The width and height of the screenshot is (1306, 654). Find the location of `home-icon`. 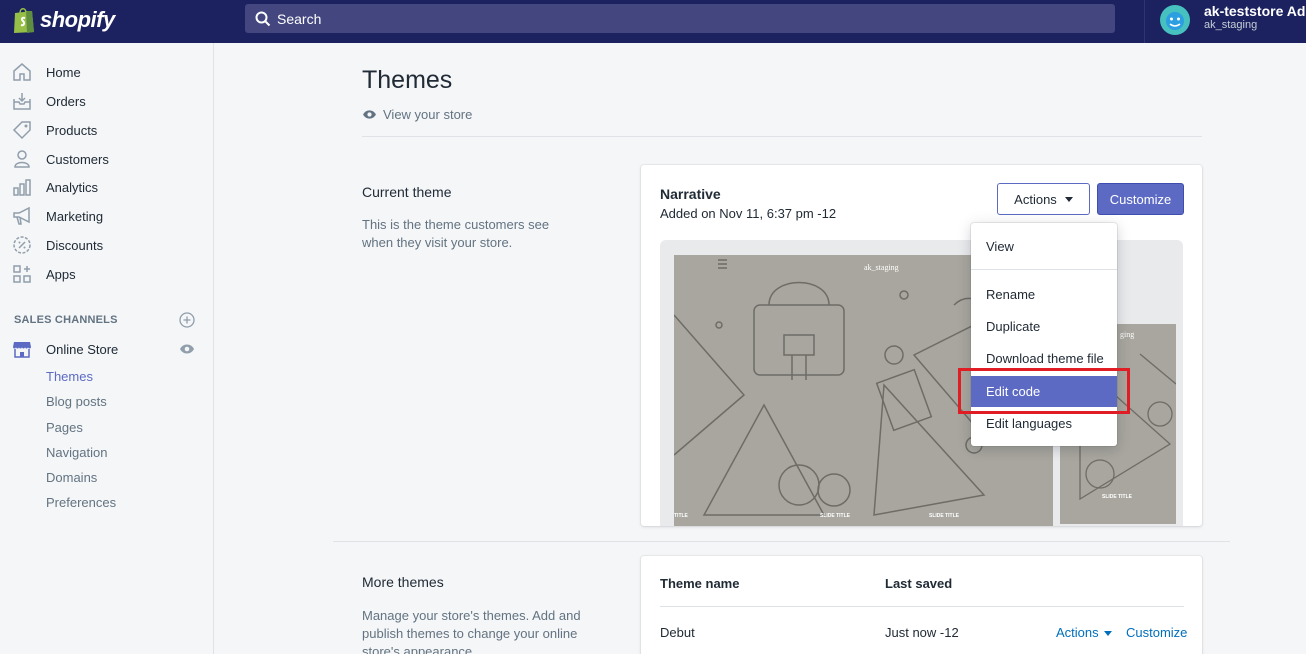

home-icon is located at coordinates (22, 72).